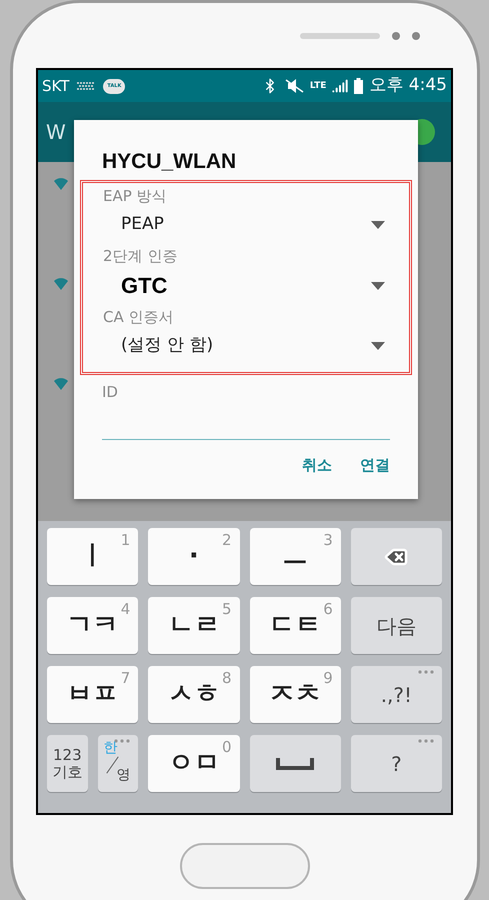  I want to click on space-key, so click(295, 763).